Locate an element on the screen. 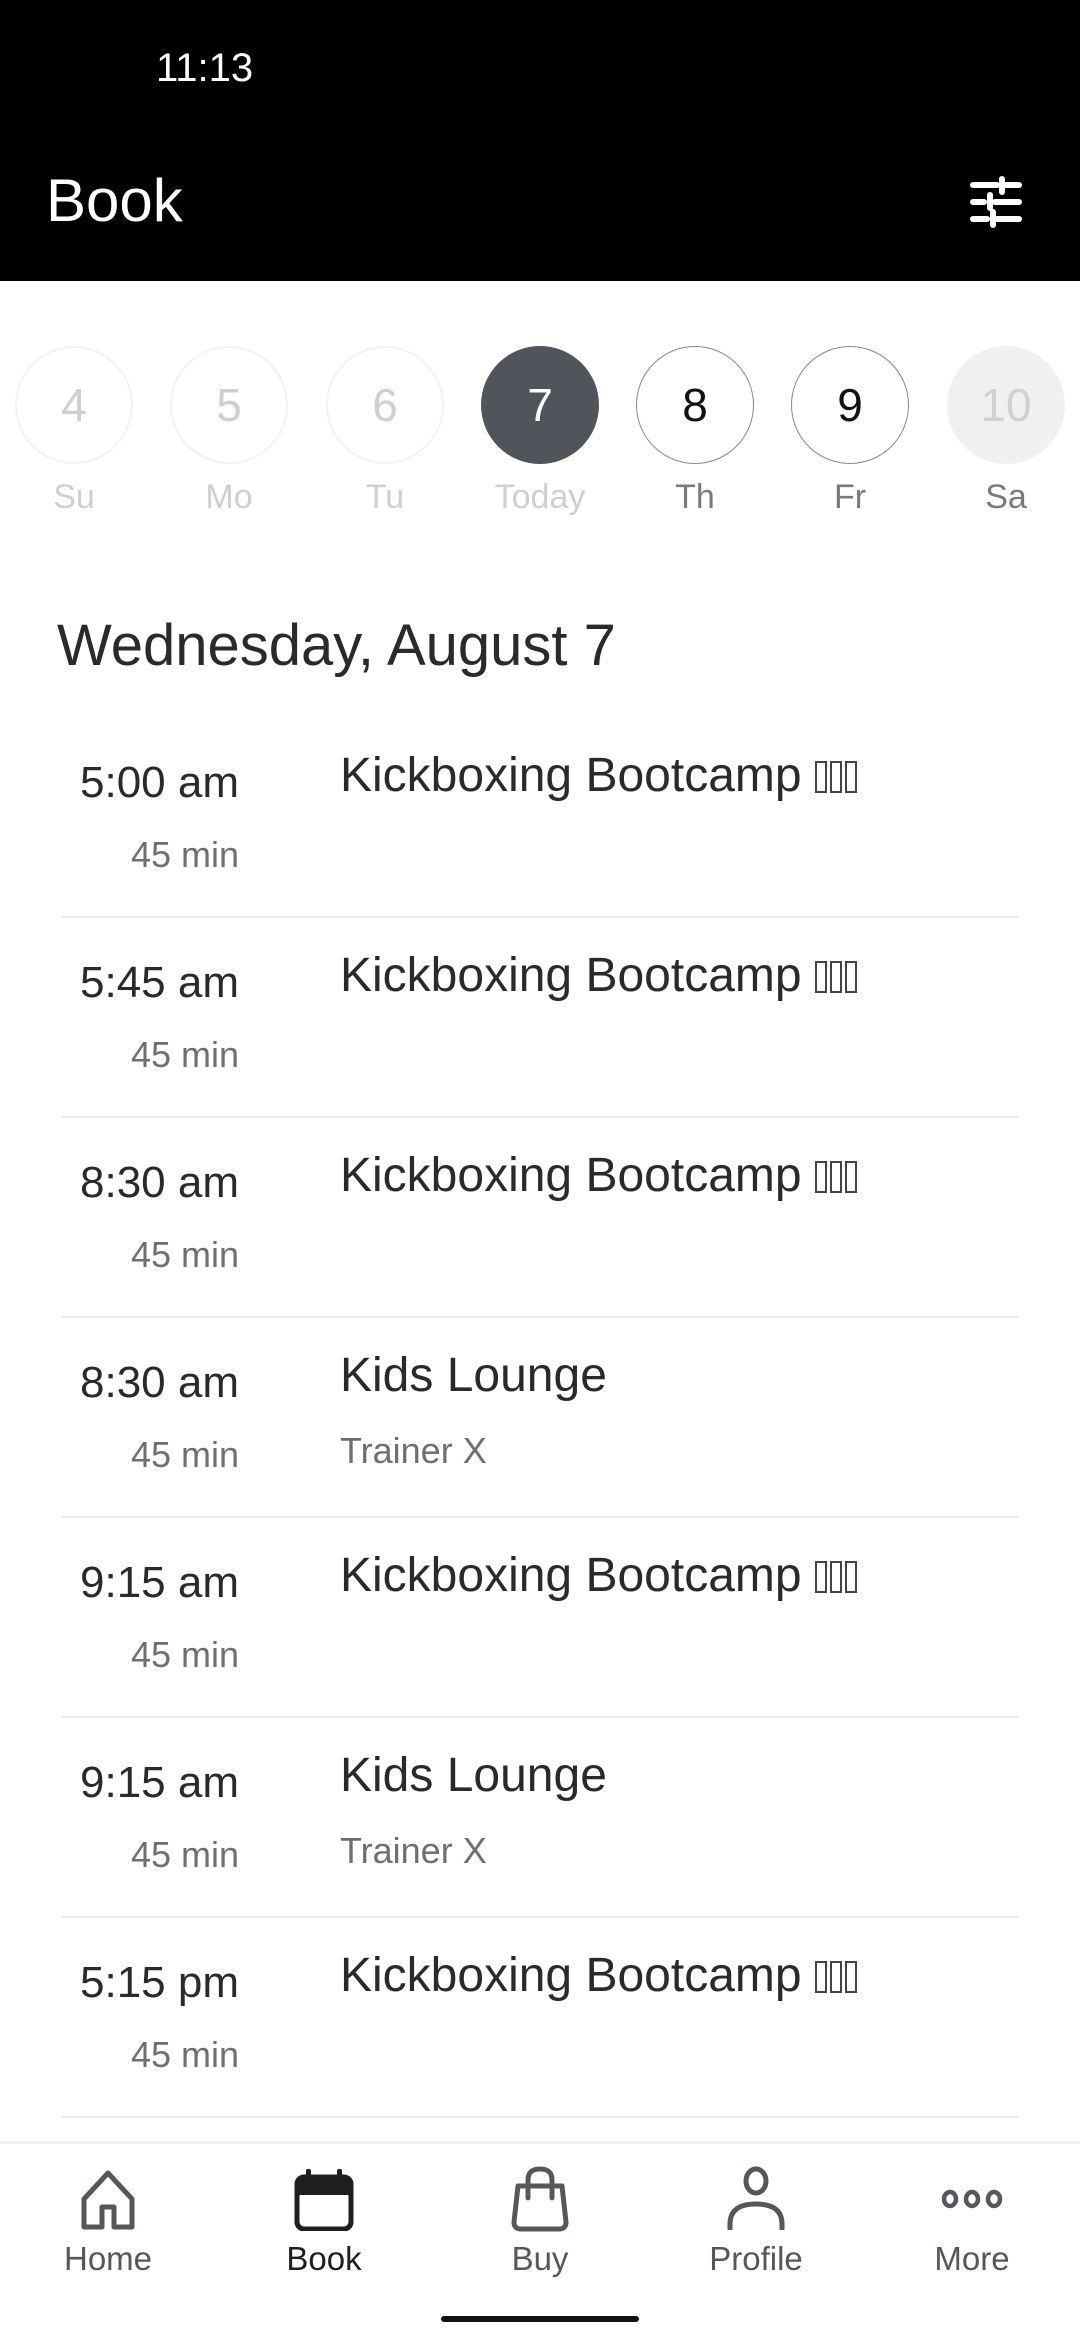 This screenshot has height=2343, width=1080. class-time: 5:45 am is located at coordinates (159, 982).